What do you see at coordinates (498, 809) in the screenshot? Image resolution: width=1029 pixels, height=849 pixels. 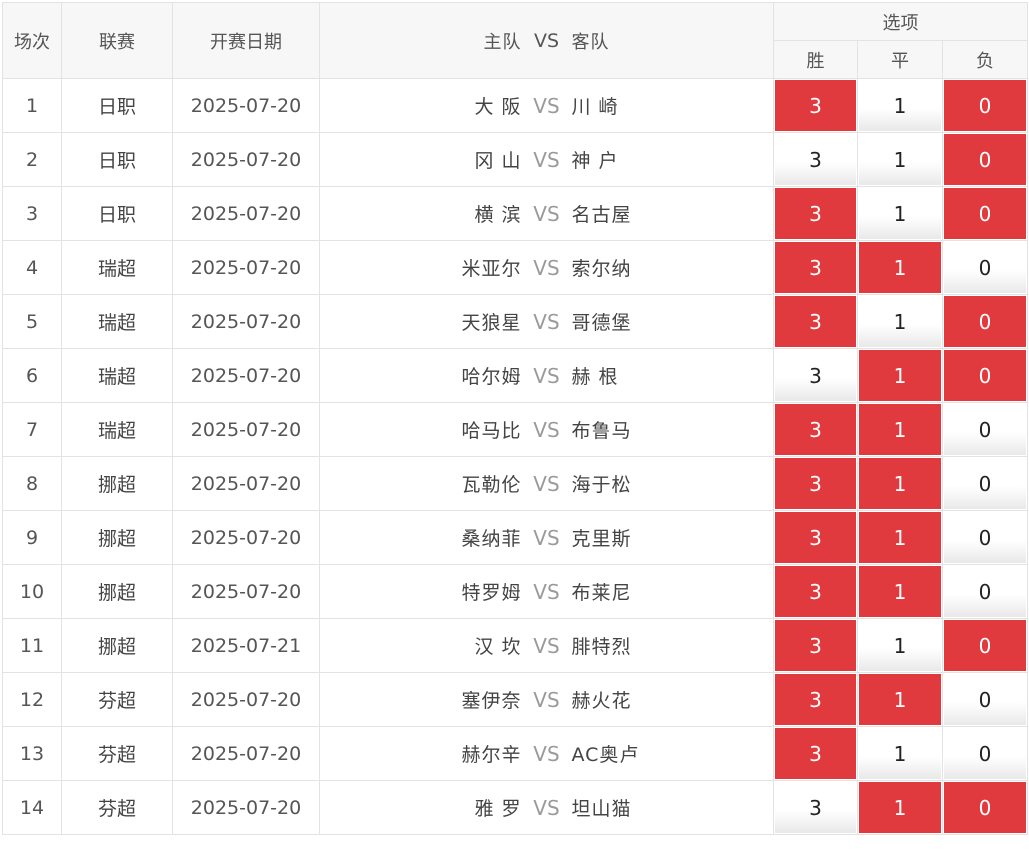 I see `home-team: 雅 罗` at bounding box center [498, 809].